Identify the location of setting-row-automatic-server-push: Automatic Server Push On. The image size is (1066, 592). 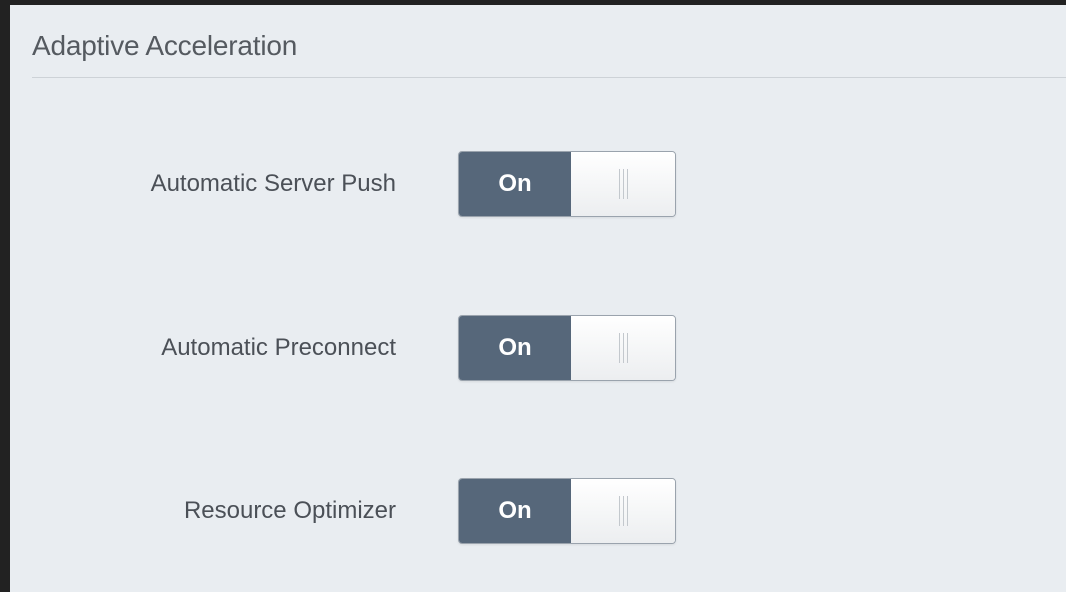
(538, 184).